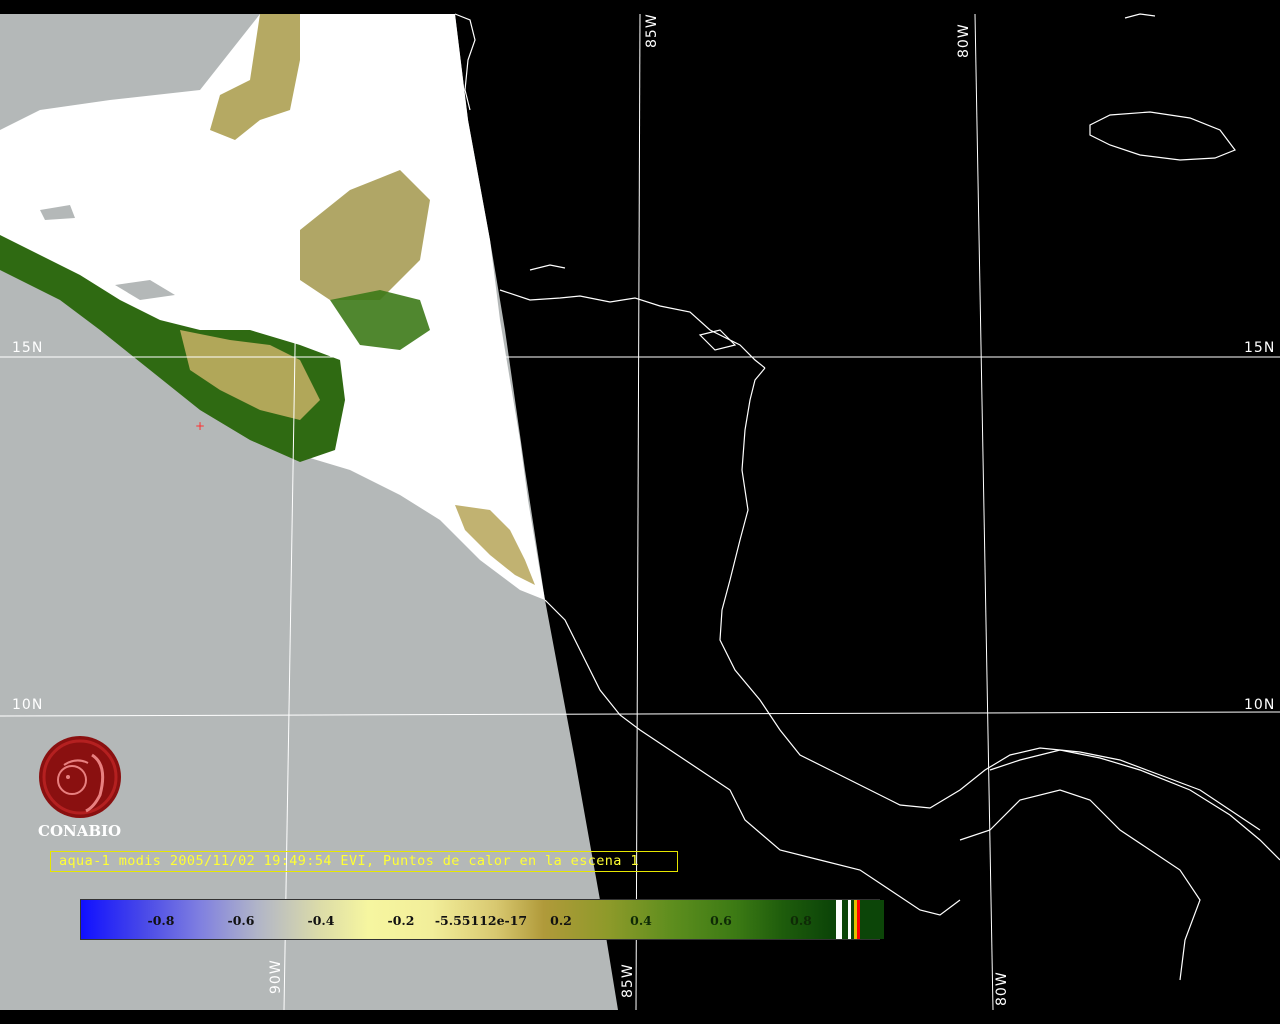  What do you see at coordinates (28, 705) in the screenshot?
I see `lat-label-10n-left: 10N` at bounding box center [28, 705].